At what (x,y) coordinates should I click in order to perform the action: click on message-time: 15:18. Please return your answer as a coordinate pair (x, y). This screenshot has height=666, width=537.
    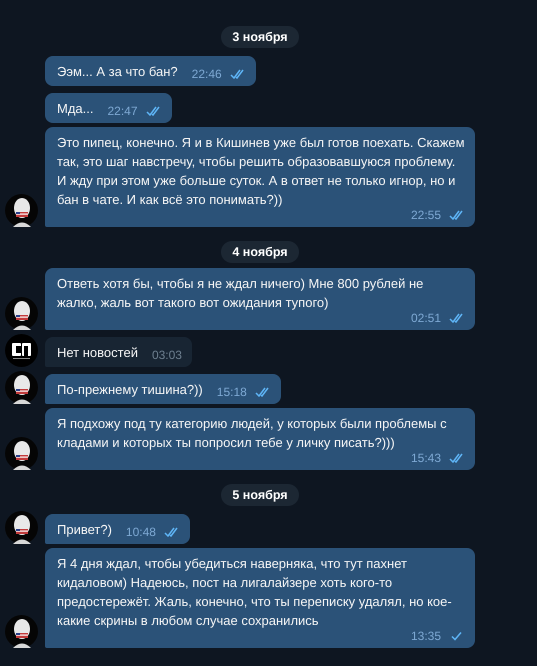
    Looking at the image, I should click on (231, 392).